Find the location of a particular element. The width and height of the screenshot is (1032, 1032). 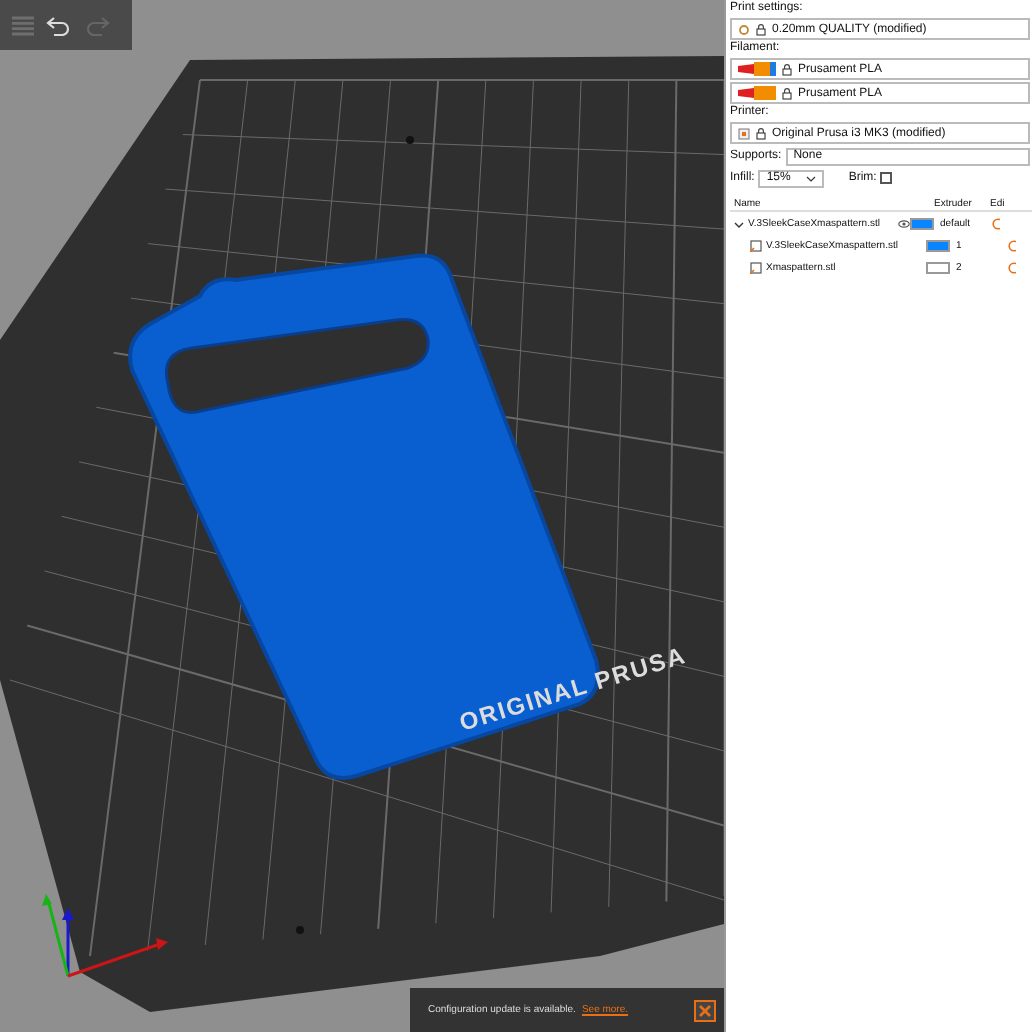

printer-icon is located at coordinates (744, 133).